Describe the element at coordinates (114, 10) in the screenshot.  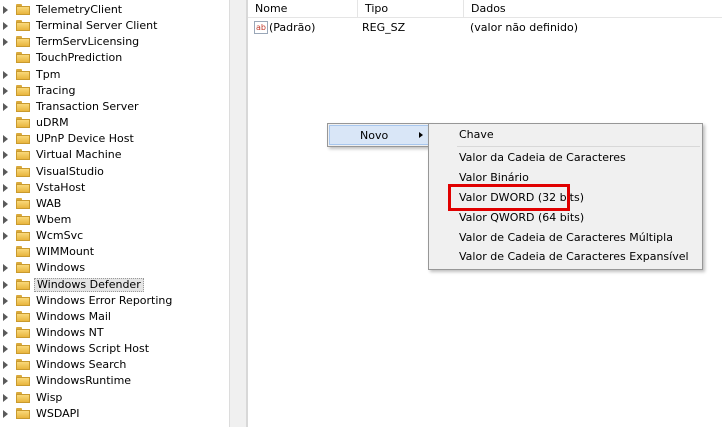
I see `tree-item: TelemetryClient` at that location.